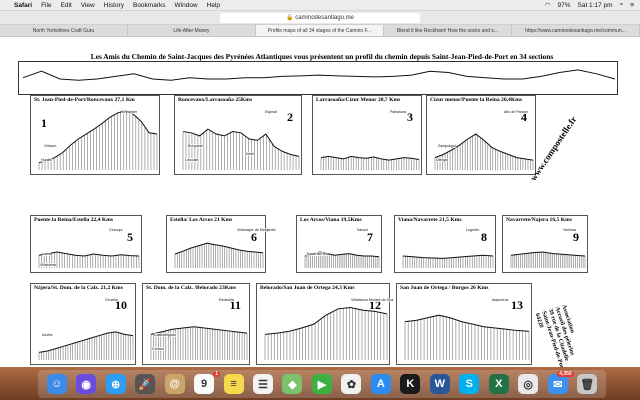  What do you see at coordinates (44, 123) in the screenshot?
I see `stage-number: 1` at bounding box center [44, 123].